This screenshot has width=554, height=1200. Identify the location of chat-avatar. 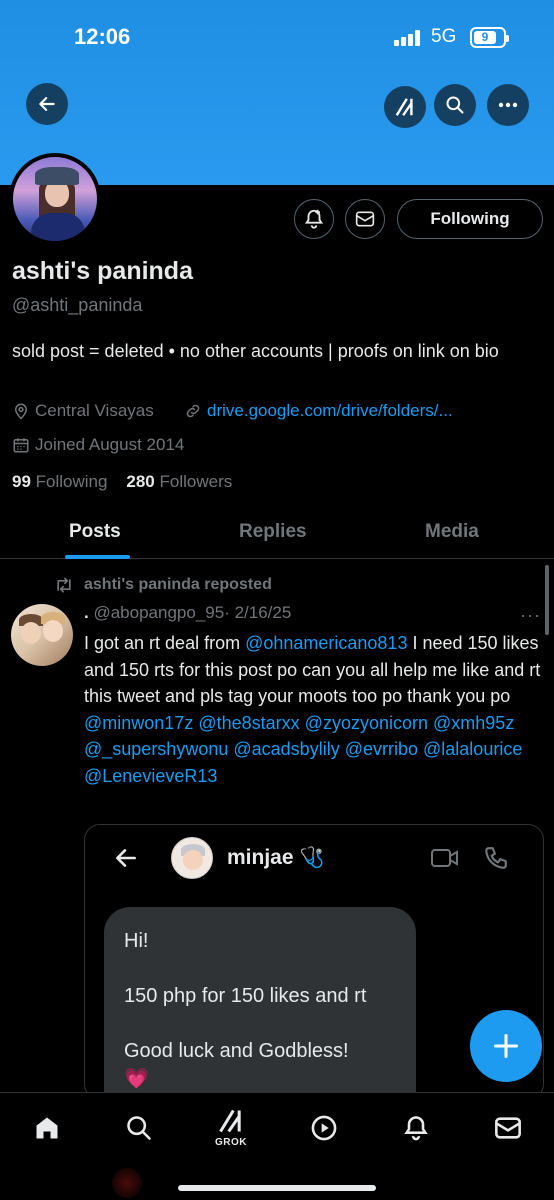
(192, 858).